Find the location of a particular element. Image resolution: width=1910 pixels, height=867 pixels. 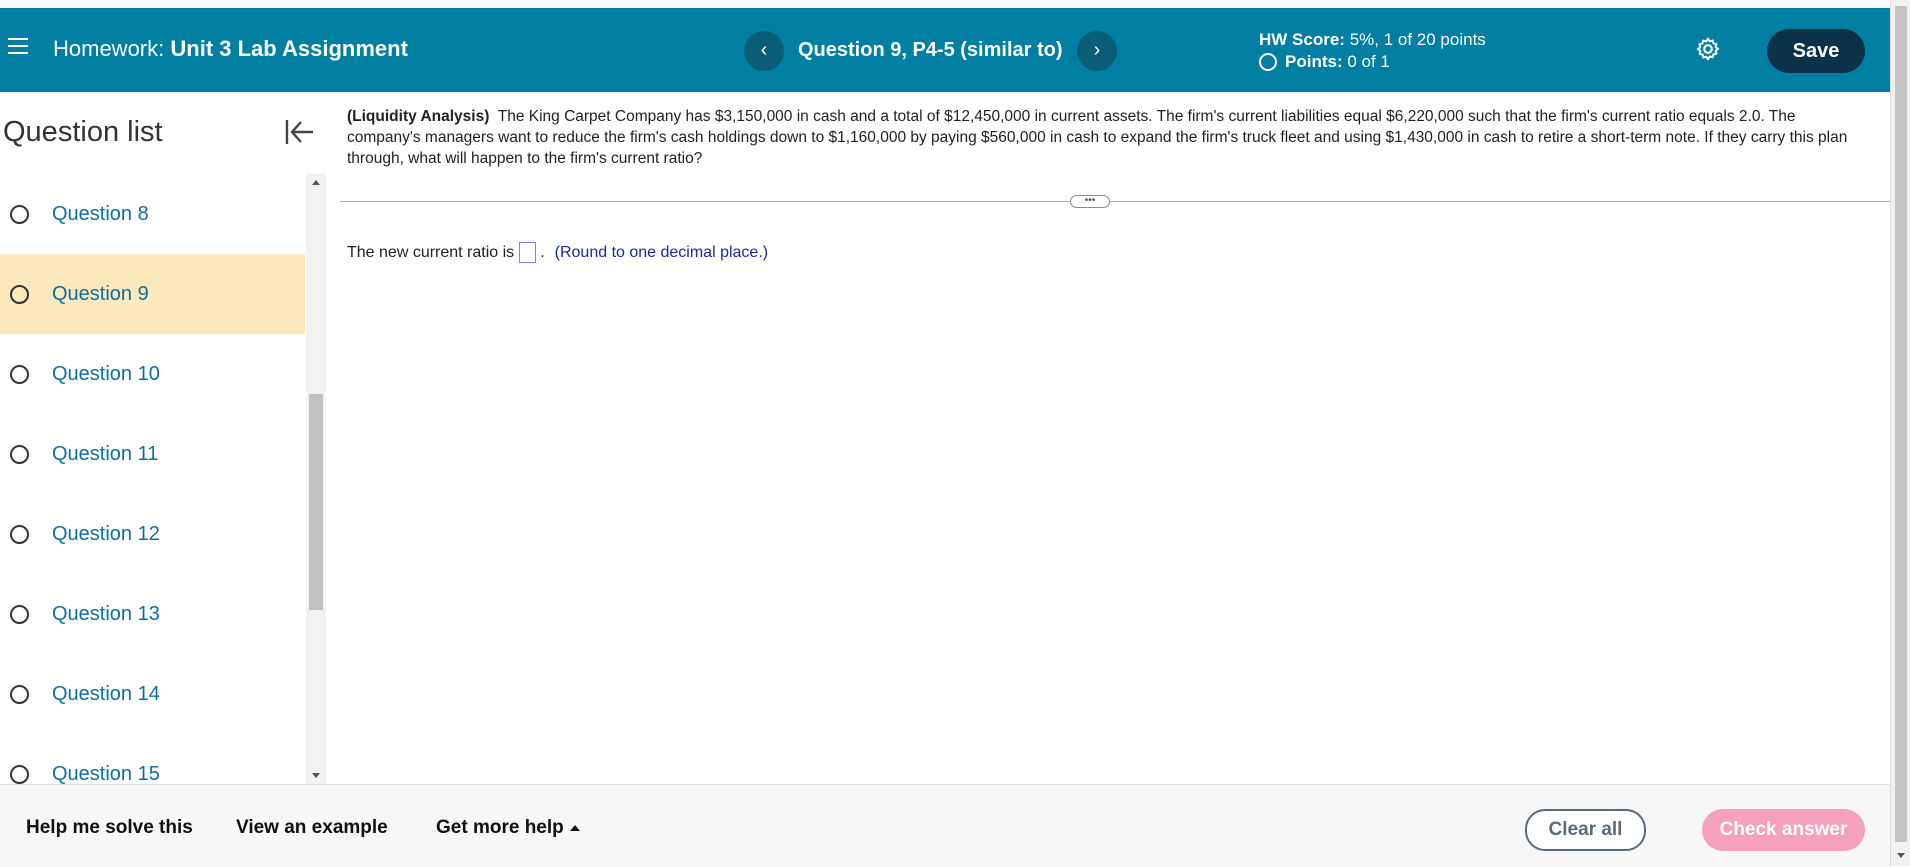

question-list-item: Question 14 is located at coordinates (152, 694).